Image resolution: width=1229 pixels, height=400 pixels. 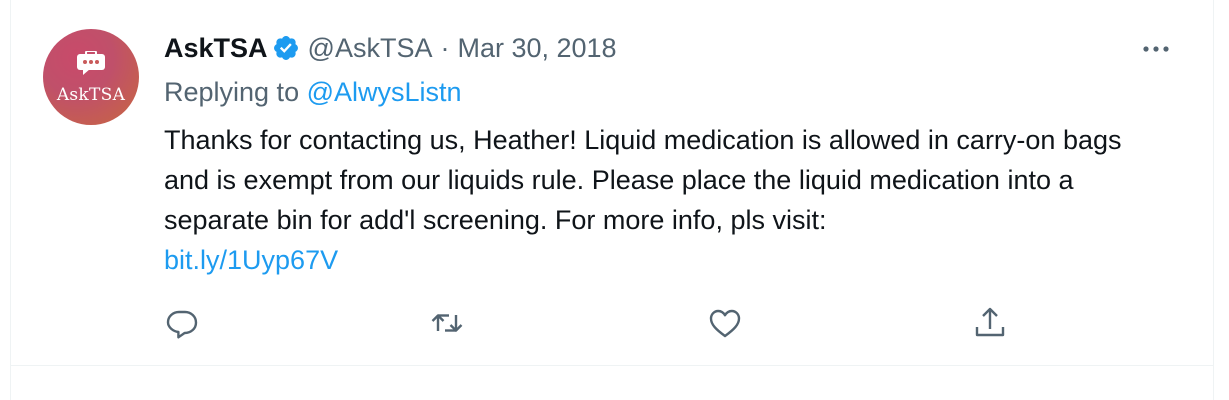 I want to click on share-icon, so click(x=990, y=322).